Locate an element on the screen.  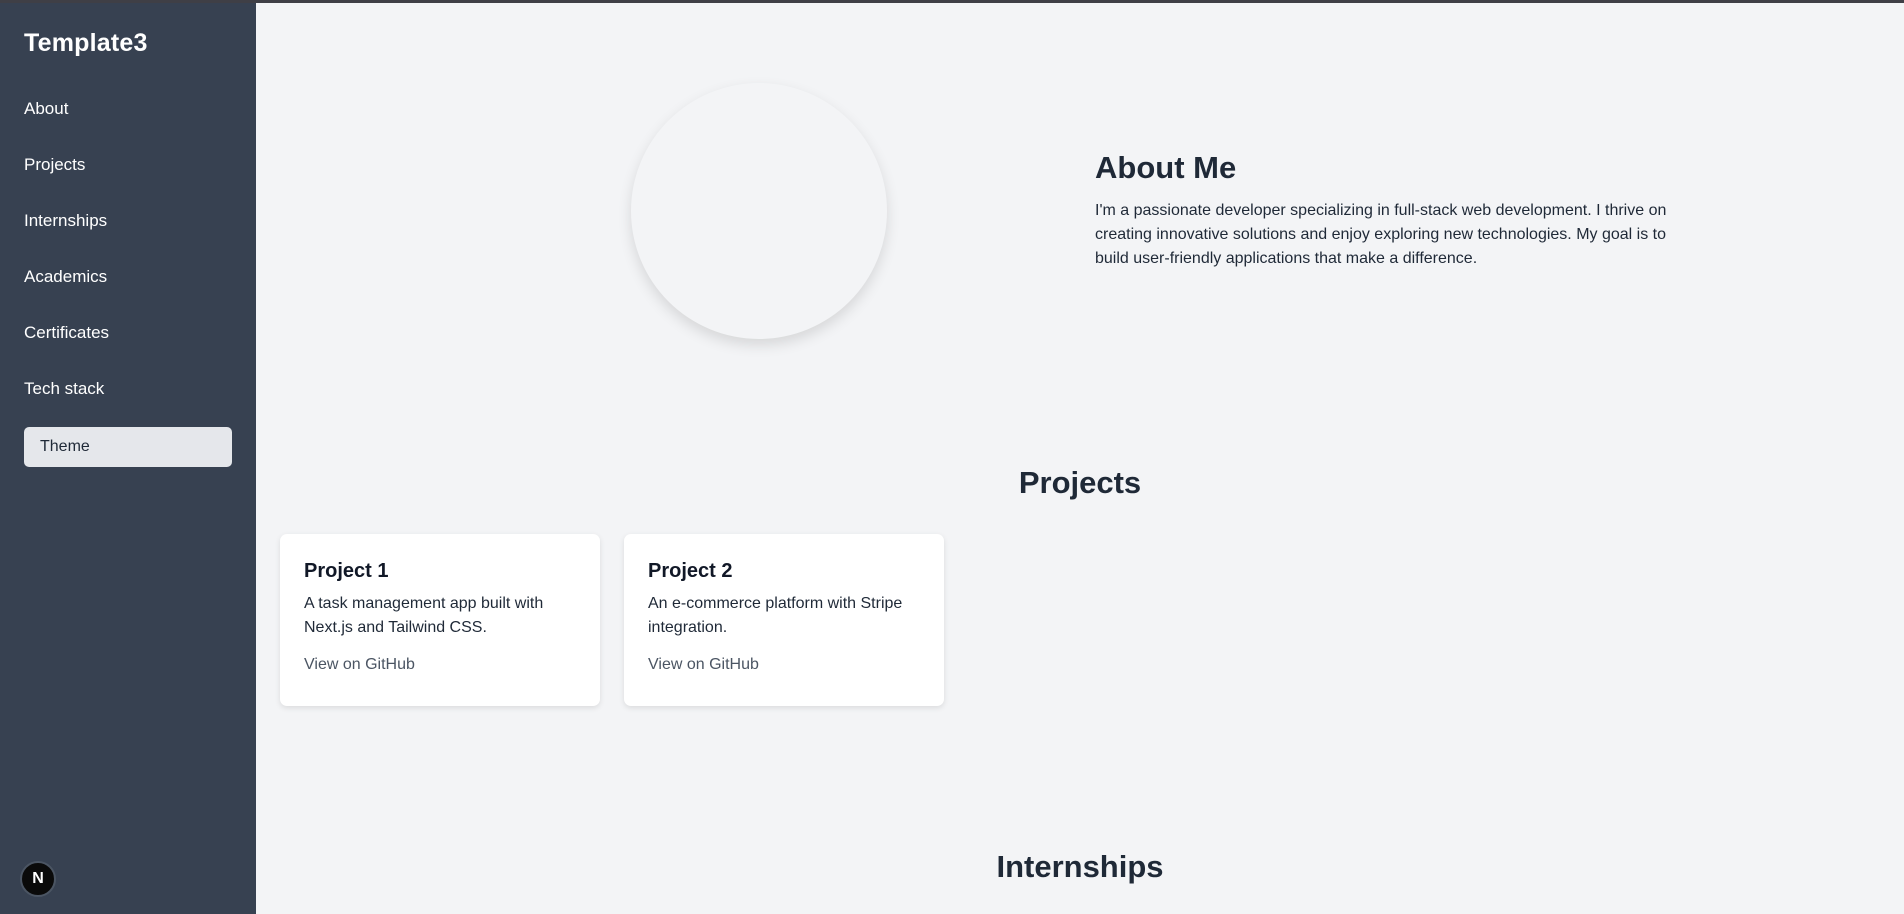
brand-title: Template3 is located at coordinates (86, 43).